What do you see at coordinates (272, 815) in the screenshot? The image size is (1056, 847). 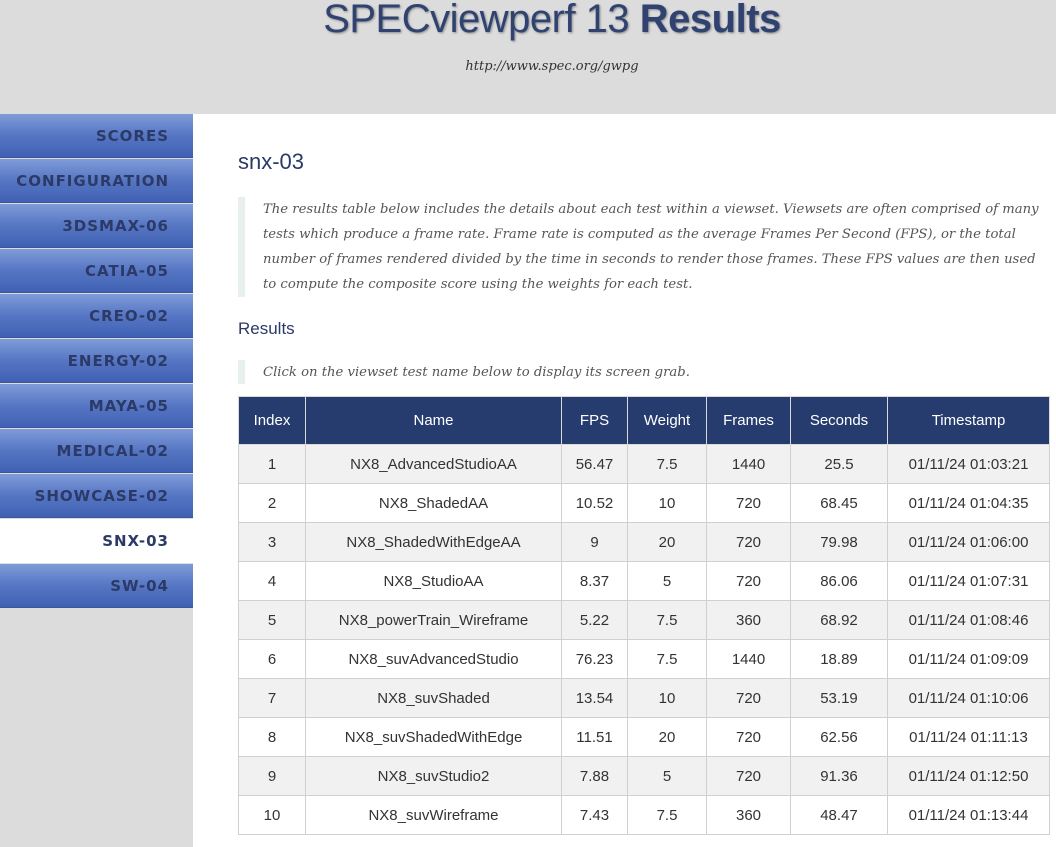 I see `cell-index: 10` at bounding box center [272, 815].